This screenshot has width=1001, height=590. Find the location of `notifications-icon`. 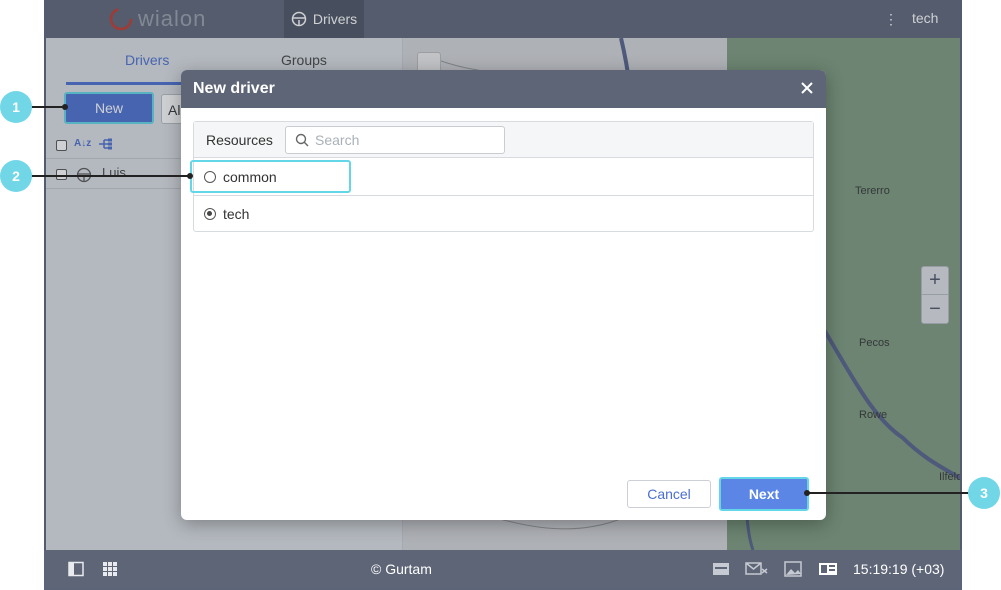

notifications-icon is located at coordinates (721, 569).